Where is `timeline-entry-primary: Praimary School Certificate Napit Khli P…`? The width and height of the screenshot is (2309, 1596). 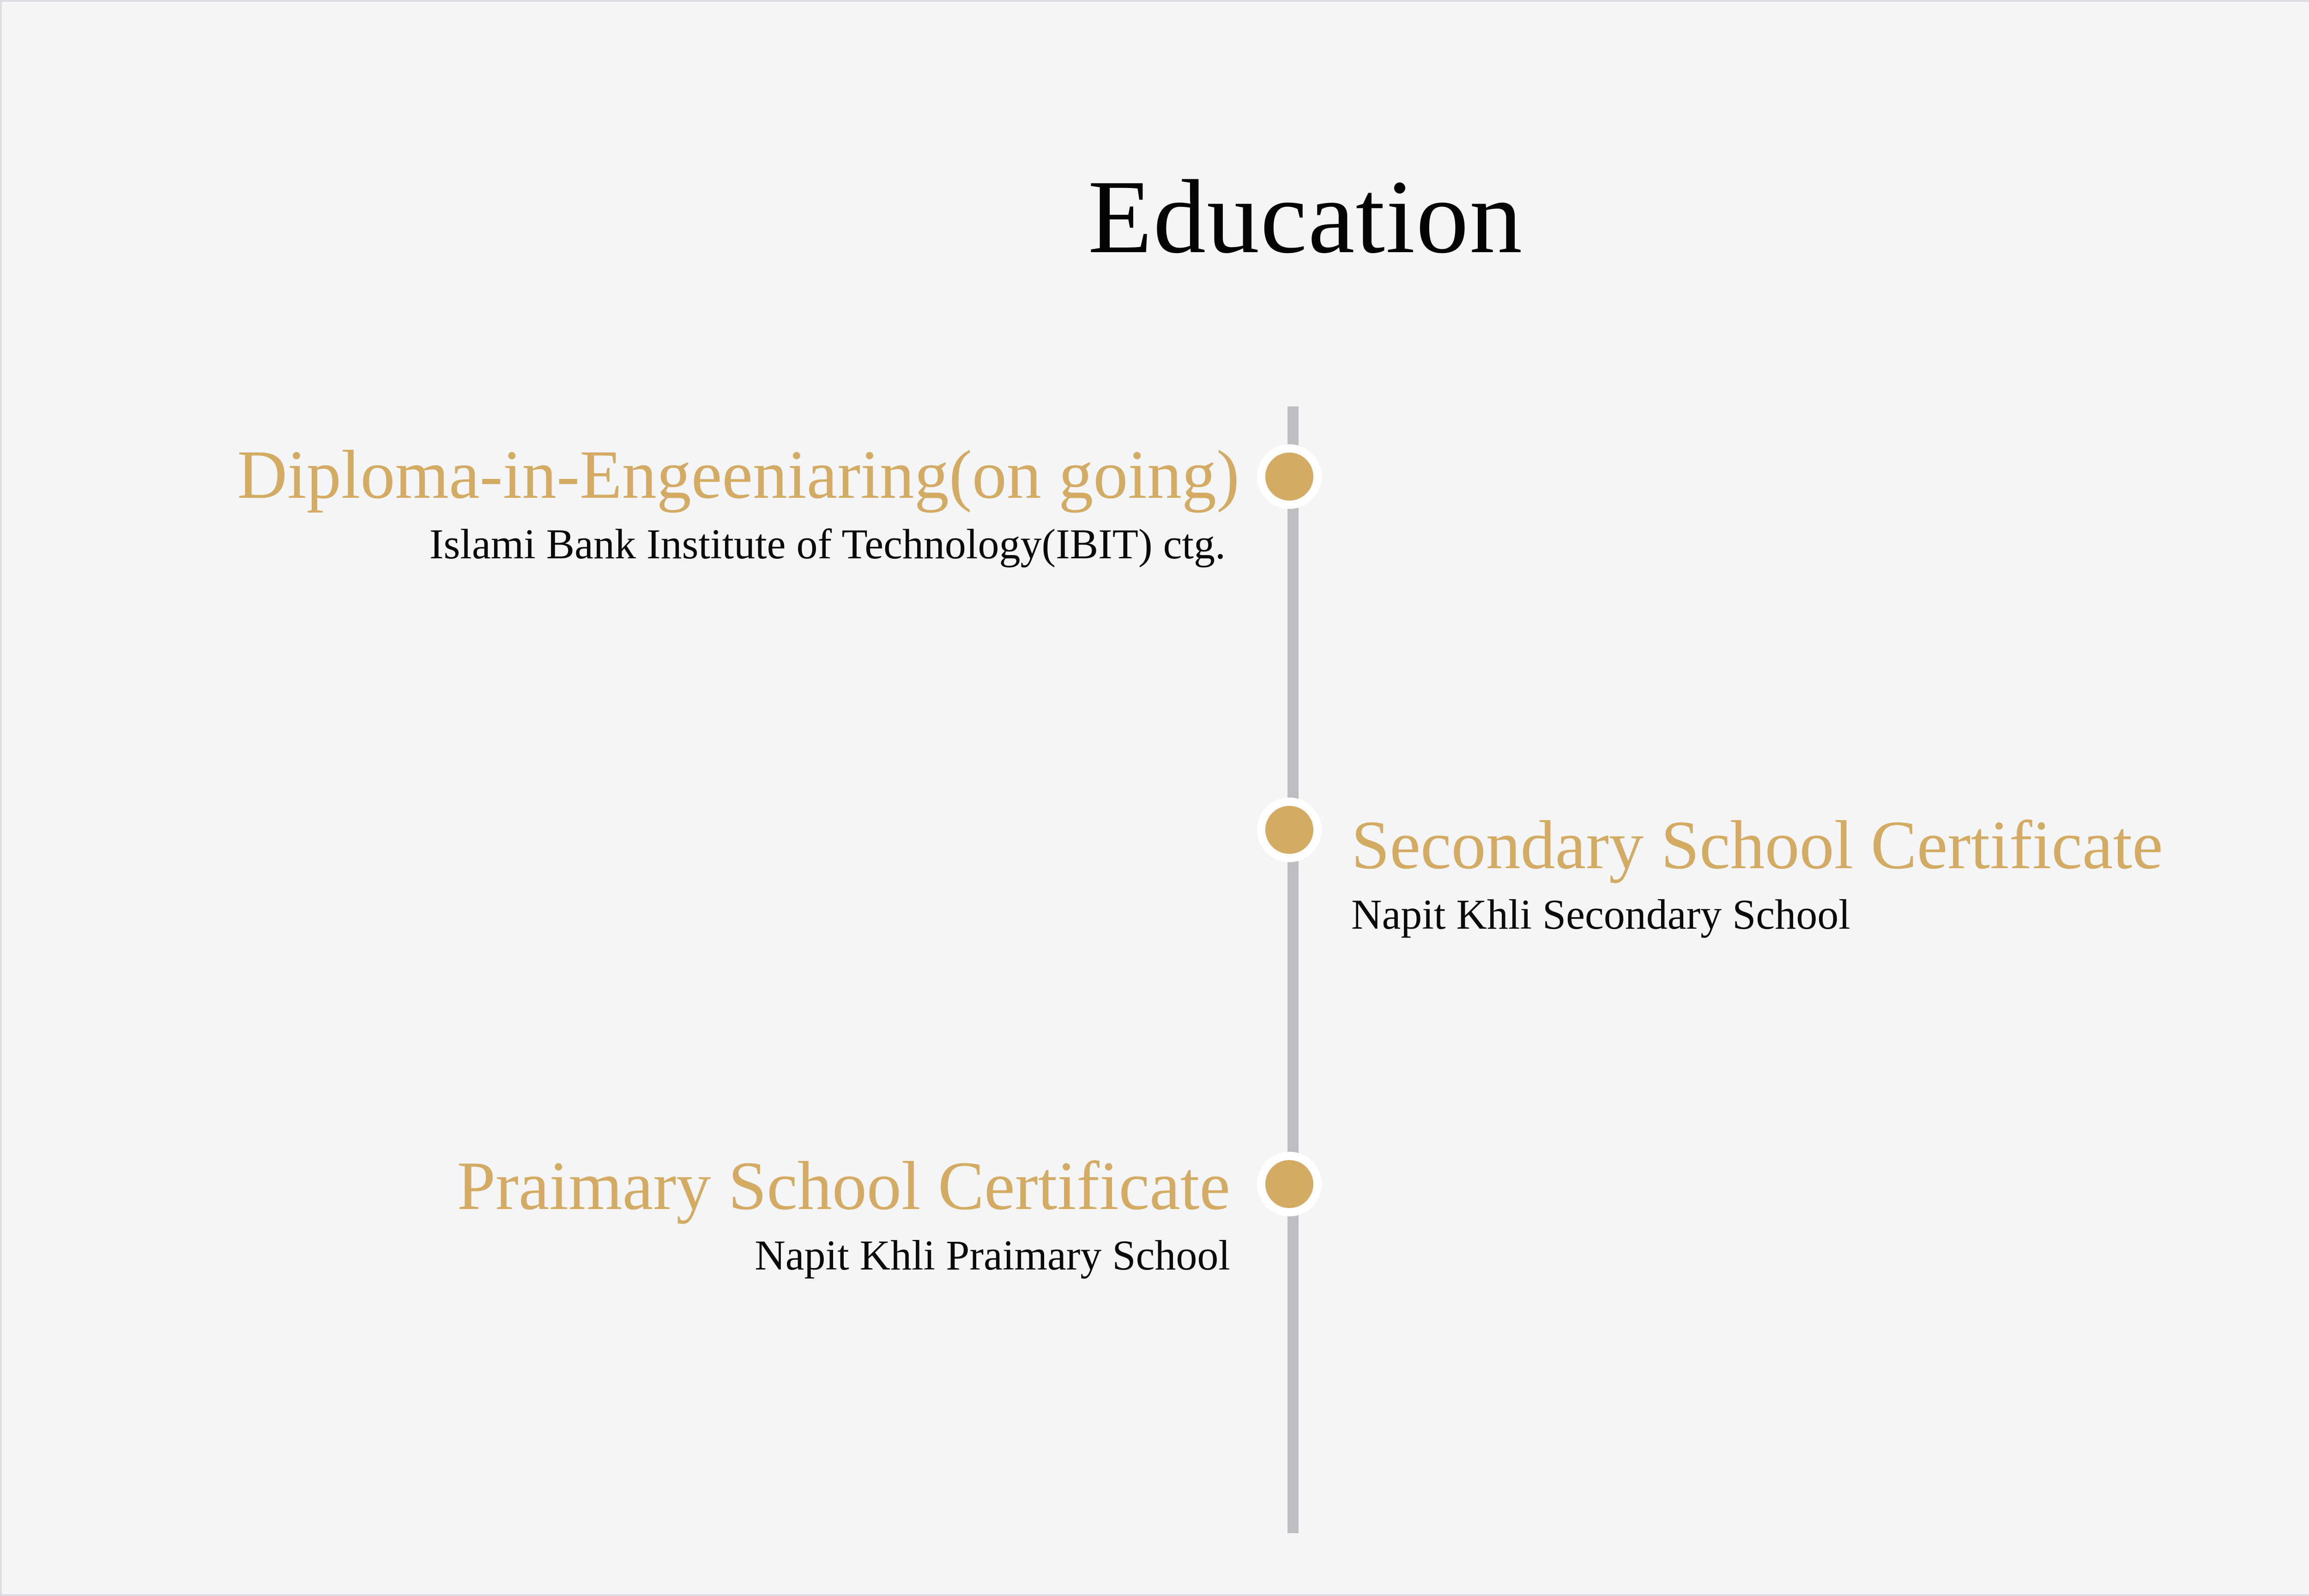
timeline-entry-primary: Praimary School Certificate Napit Khli P… is located at coordinates (843, 1213).